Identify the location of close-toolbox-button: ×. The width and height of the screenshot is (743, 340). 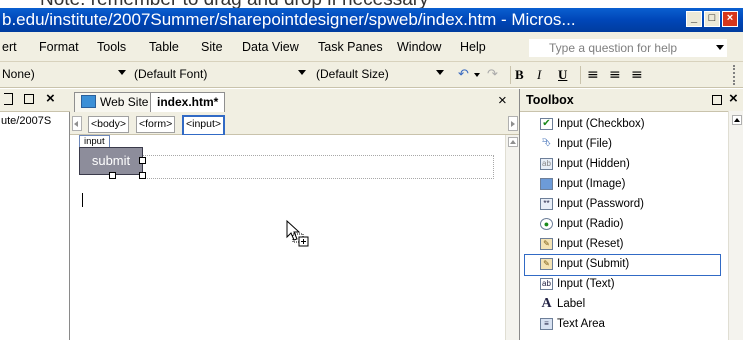
(733, 99).